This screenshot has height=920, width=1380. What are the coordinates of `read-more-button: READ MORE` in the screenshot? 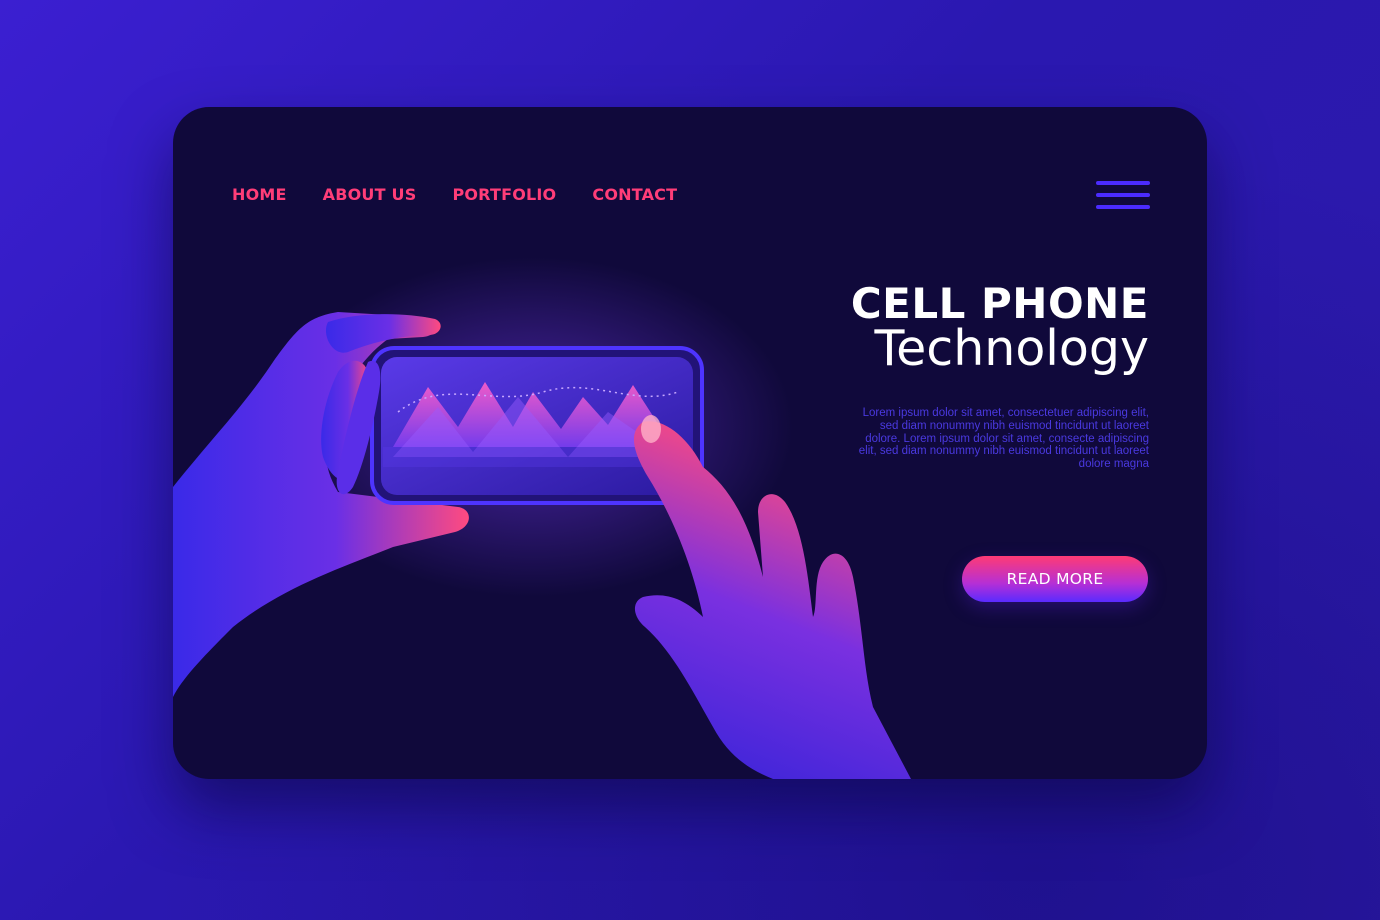 It's located at (1055, 579).